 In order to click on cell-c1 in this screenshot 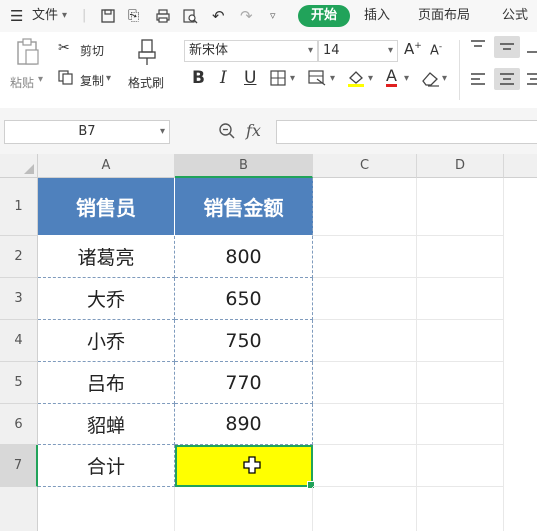, I will do `click(365, 207)`.